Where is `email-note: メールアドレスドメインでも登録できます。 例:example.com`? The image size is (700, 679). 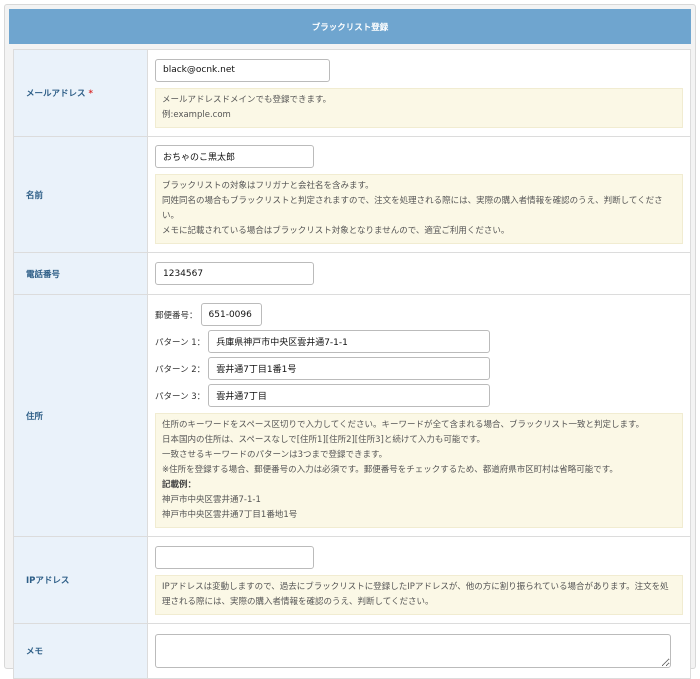
email-note: メールアドレスドメインでも登録できます。 例:example.com is located at coordinates (419, 107).